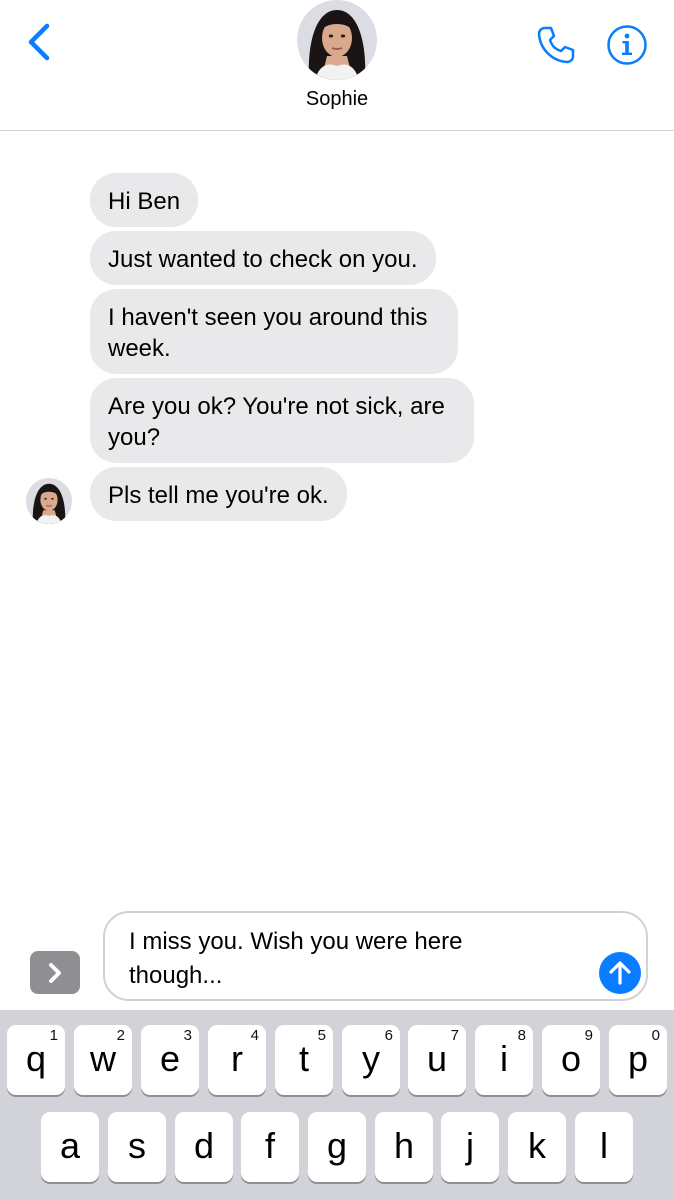  I want to click on key-d: d, so click(204, 1147).